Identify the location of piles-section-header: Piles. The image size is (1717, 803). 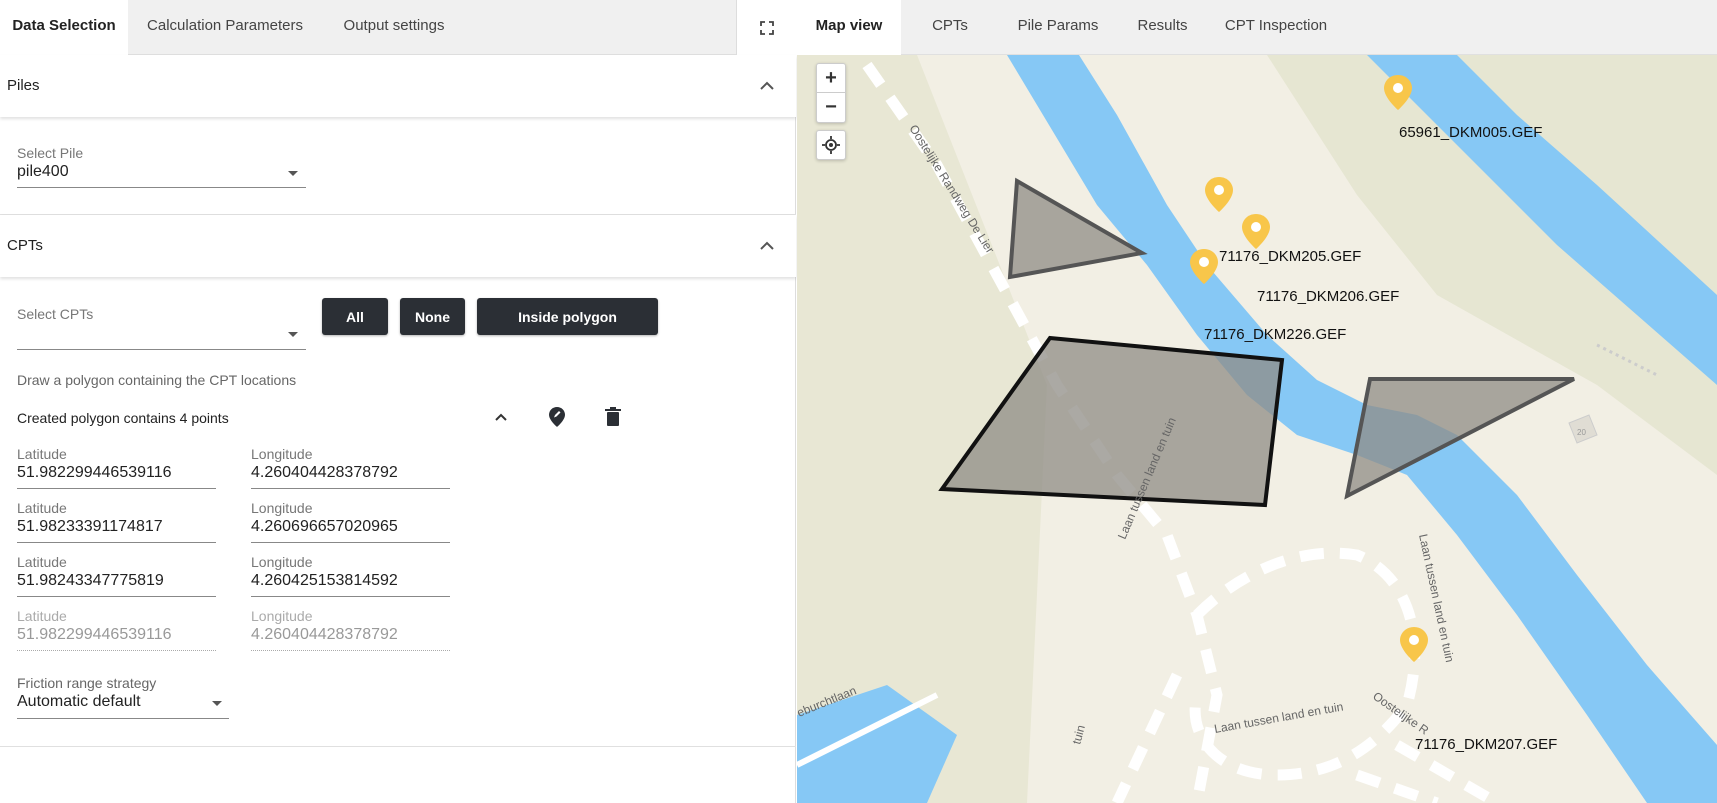
(398, 86).